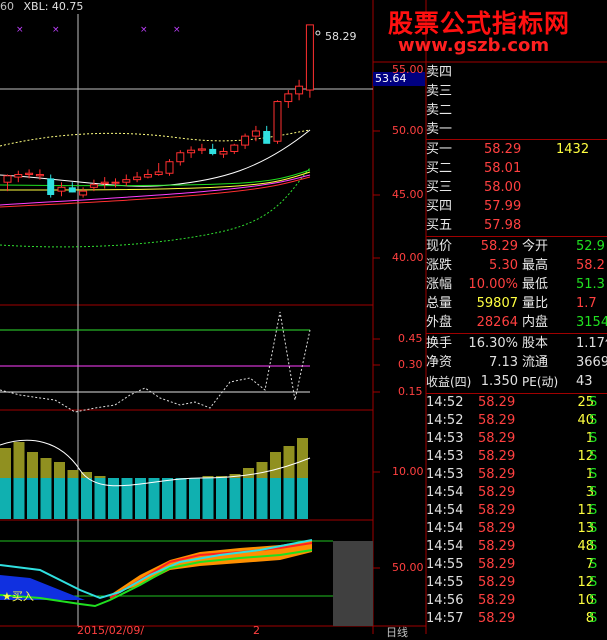 This screenshot has height=640, width=607. Describe the element at coordinates (590, 284) in the screenshot. I see `quote-value: 51.3` at that location.